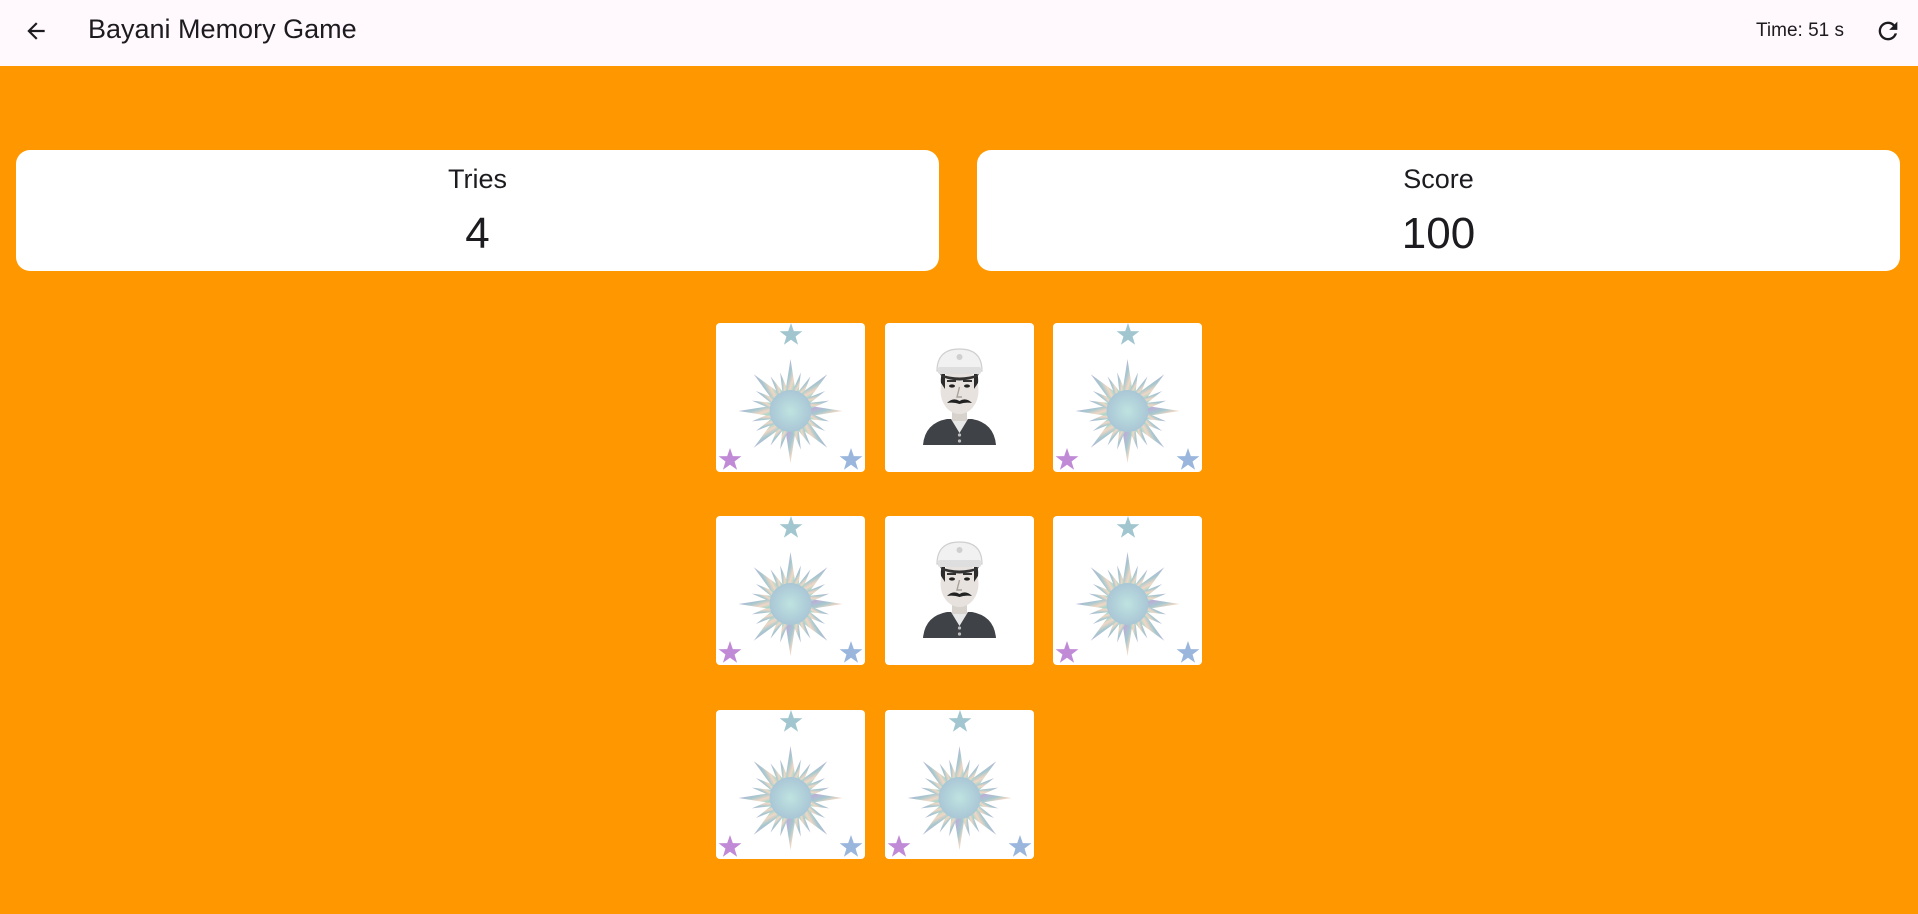 The height and width of the screenshot is (914, 1918). I want to click on score-label: Score, so click(1438, 179).